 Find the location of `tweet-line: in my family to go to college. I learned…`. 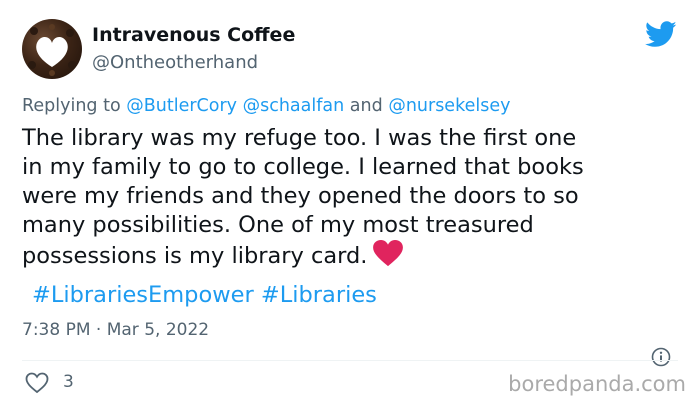

tweet-line: in my family to go to college. I learned… is located at coordinates (303, 167).